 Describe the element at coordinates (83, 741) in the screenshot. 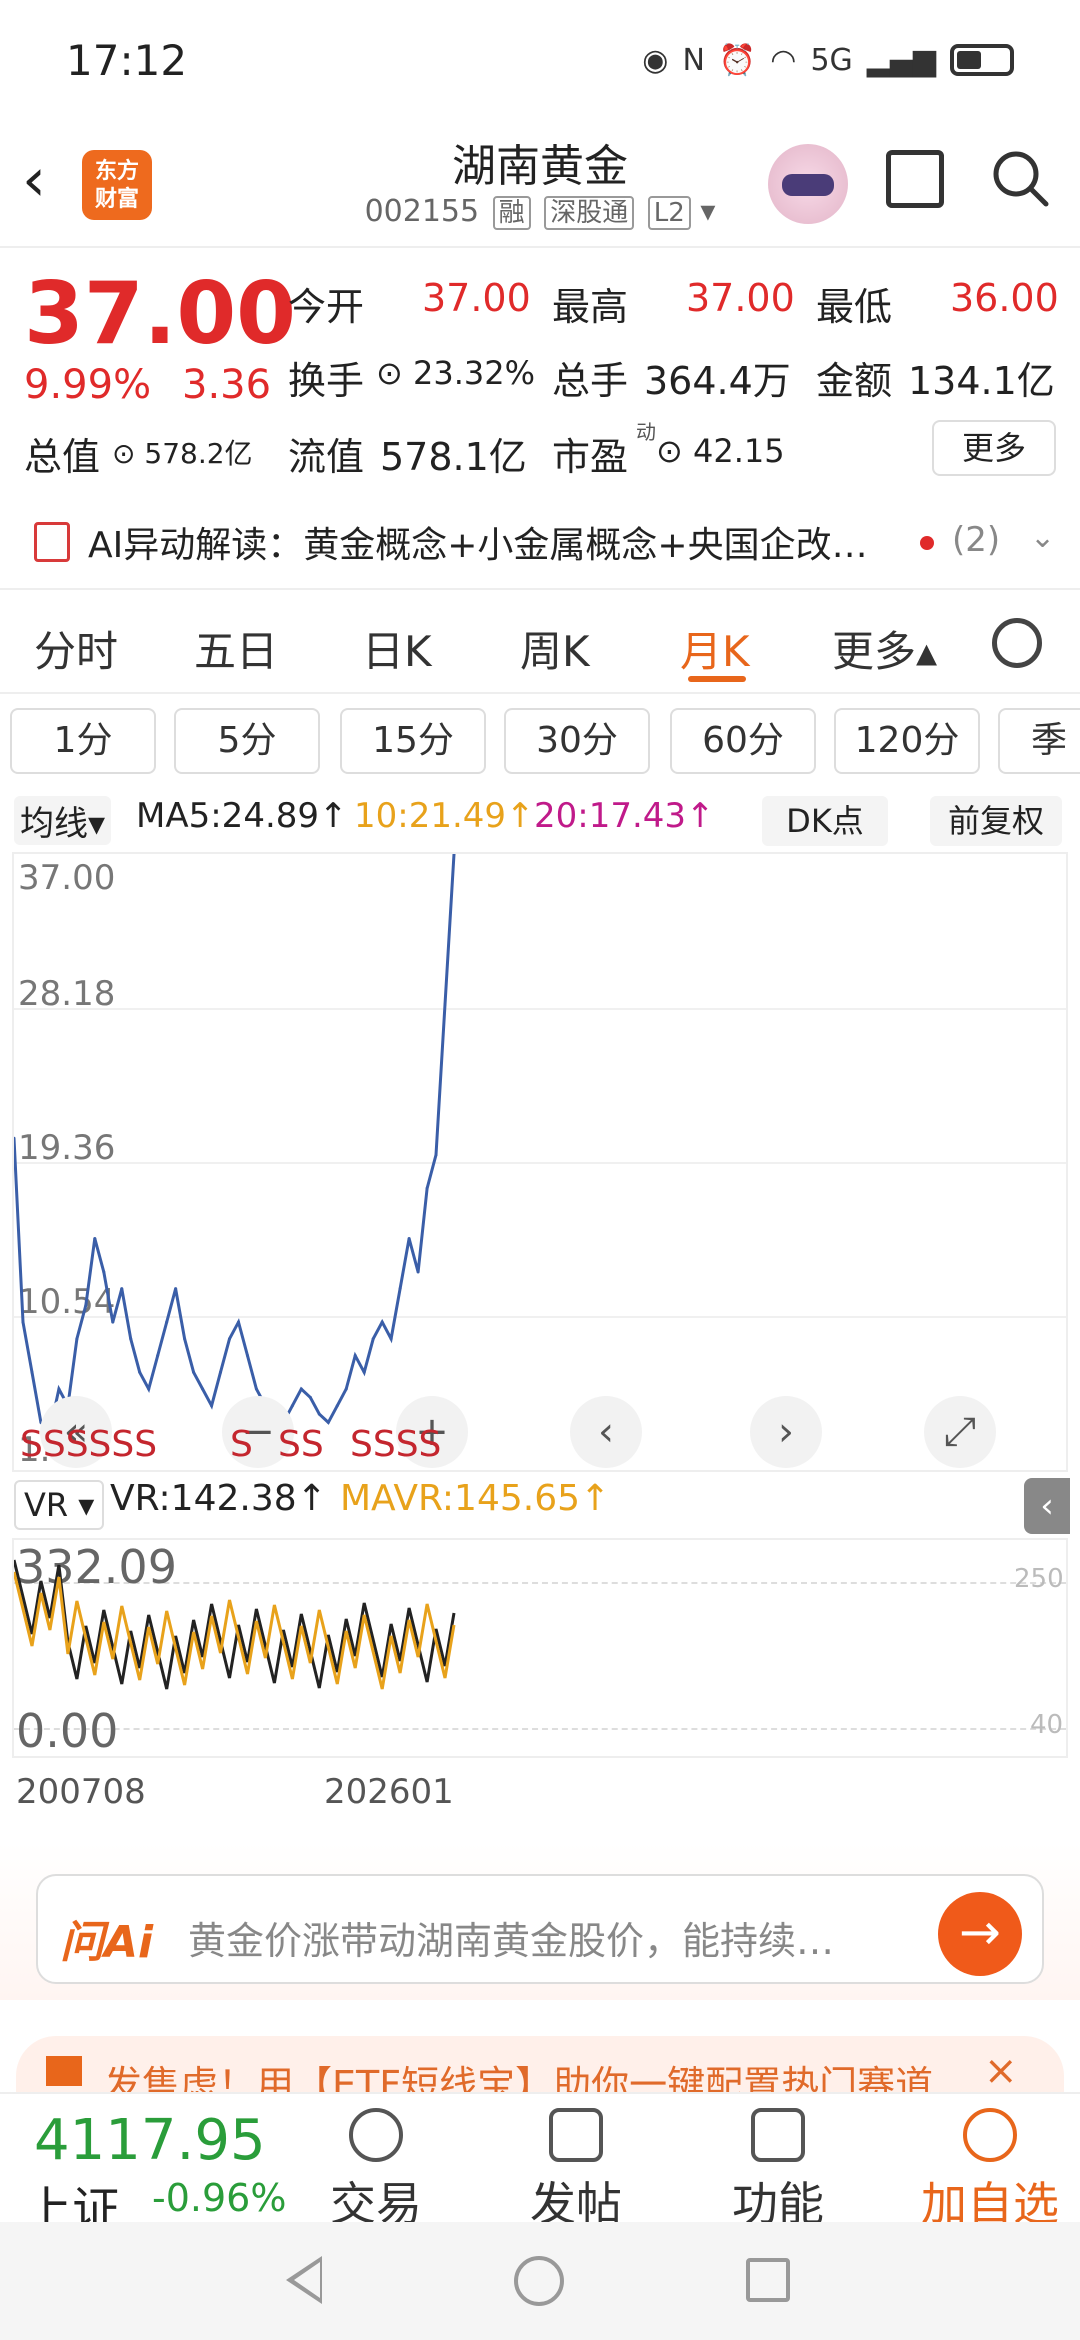

I see `interval-1m: 1分` at that location.